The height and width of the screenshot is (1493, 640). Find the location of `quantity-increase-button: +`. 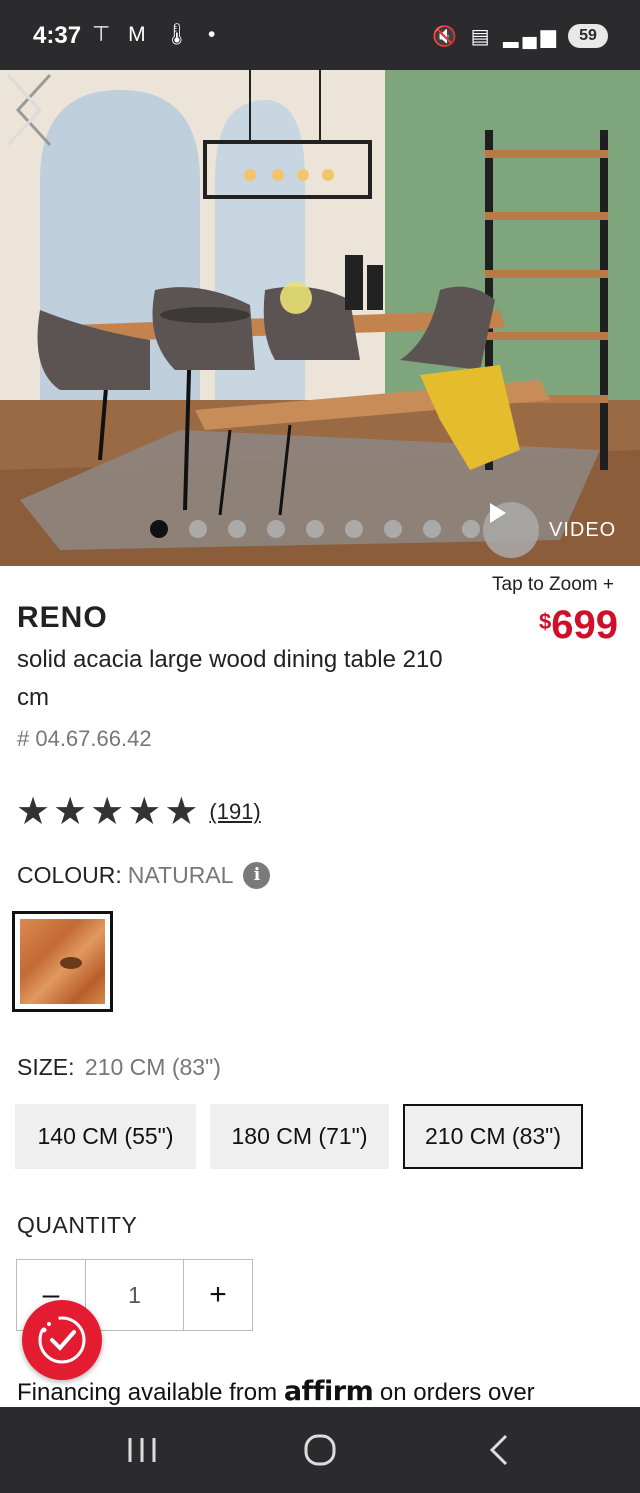

quantity-increase-button: + is located at coordinates (218, 1295).